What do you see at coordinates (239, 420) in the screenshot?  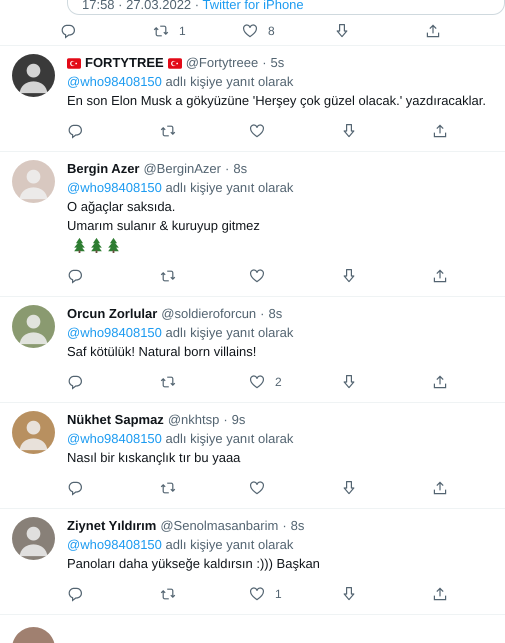 I see `tweet-time: 9s` at bounding box center [239, 420].